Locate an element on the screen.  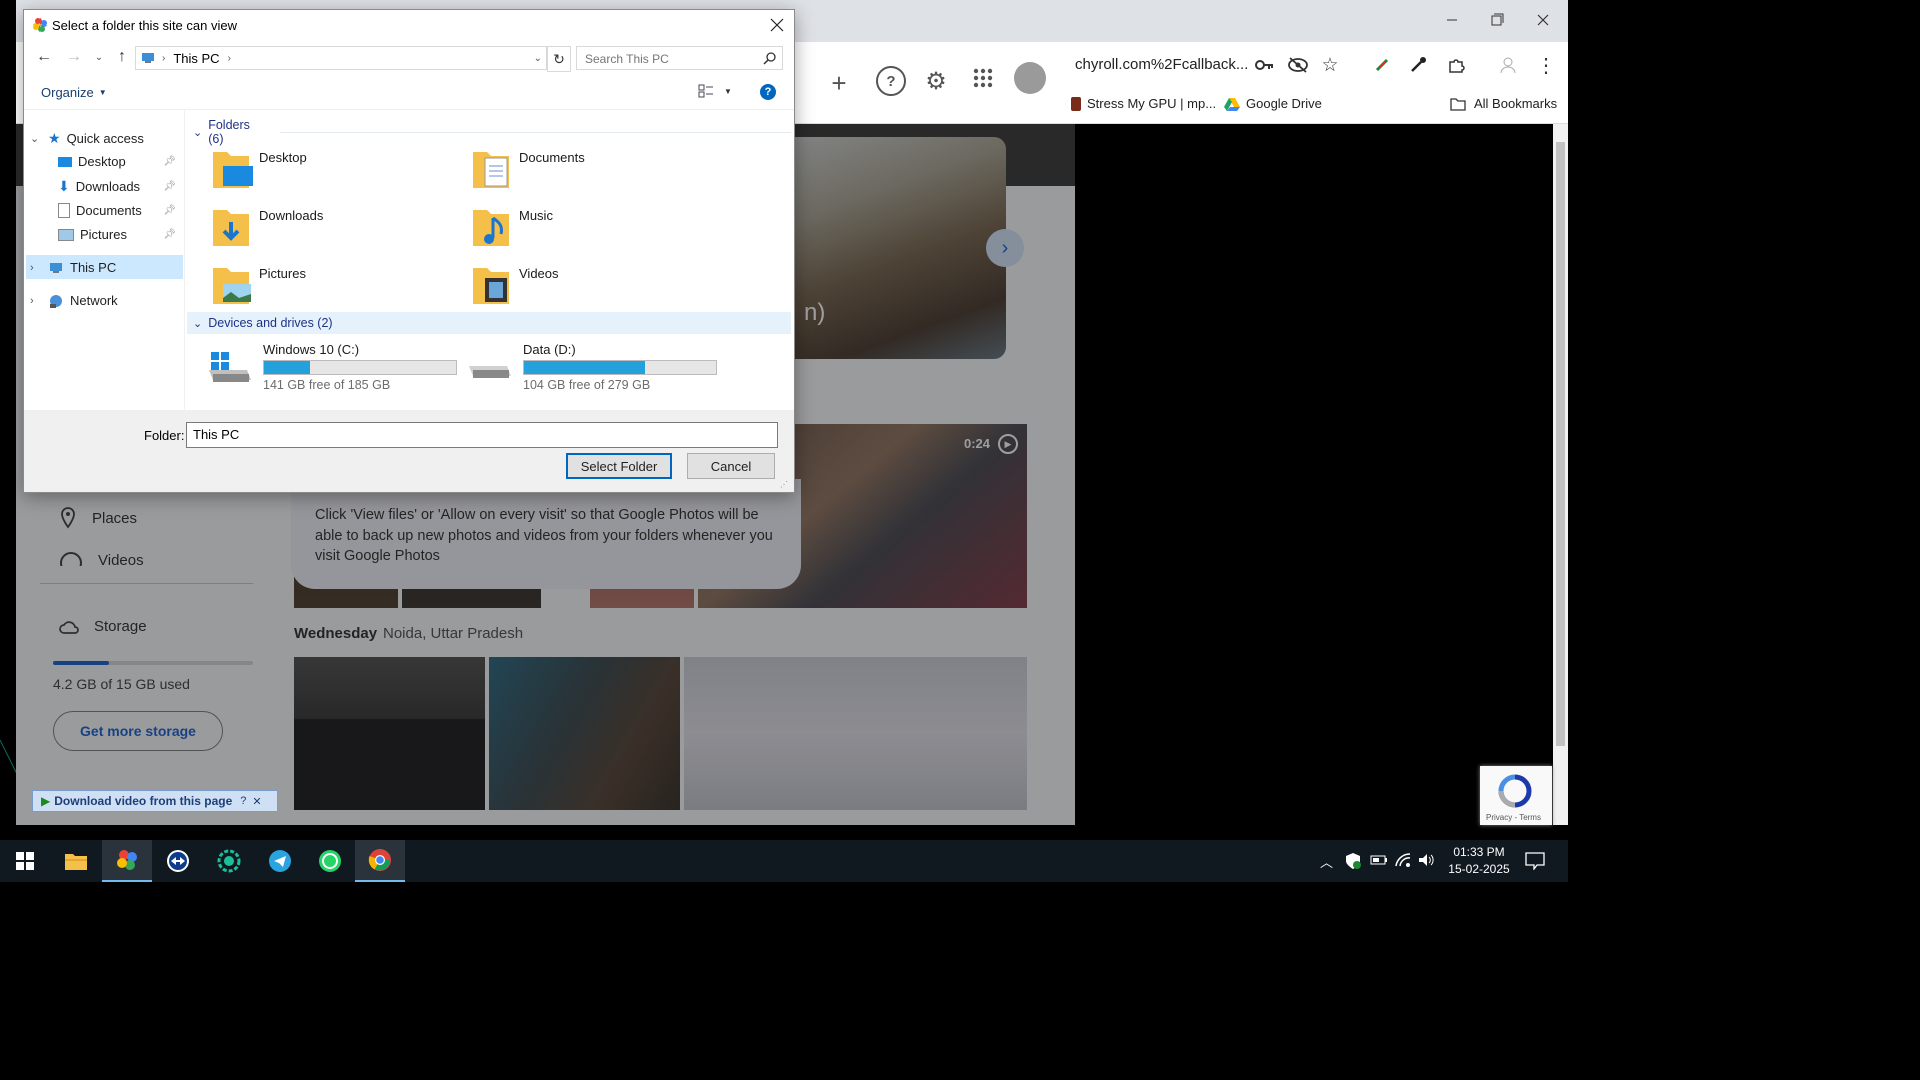
extensions-puzzle-icon is located at coordinates (1456, 65).